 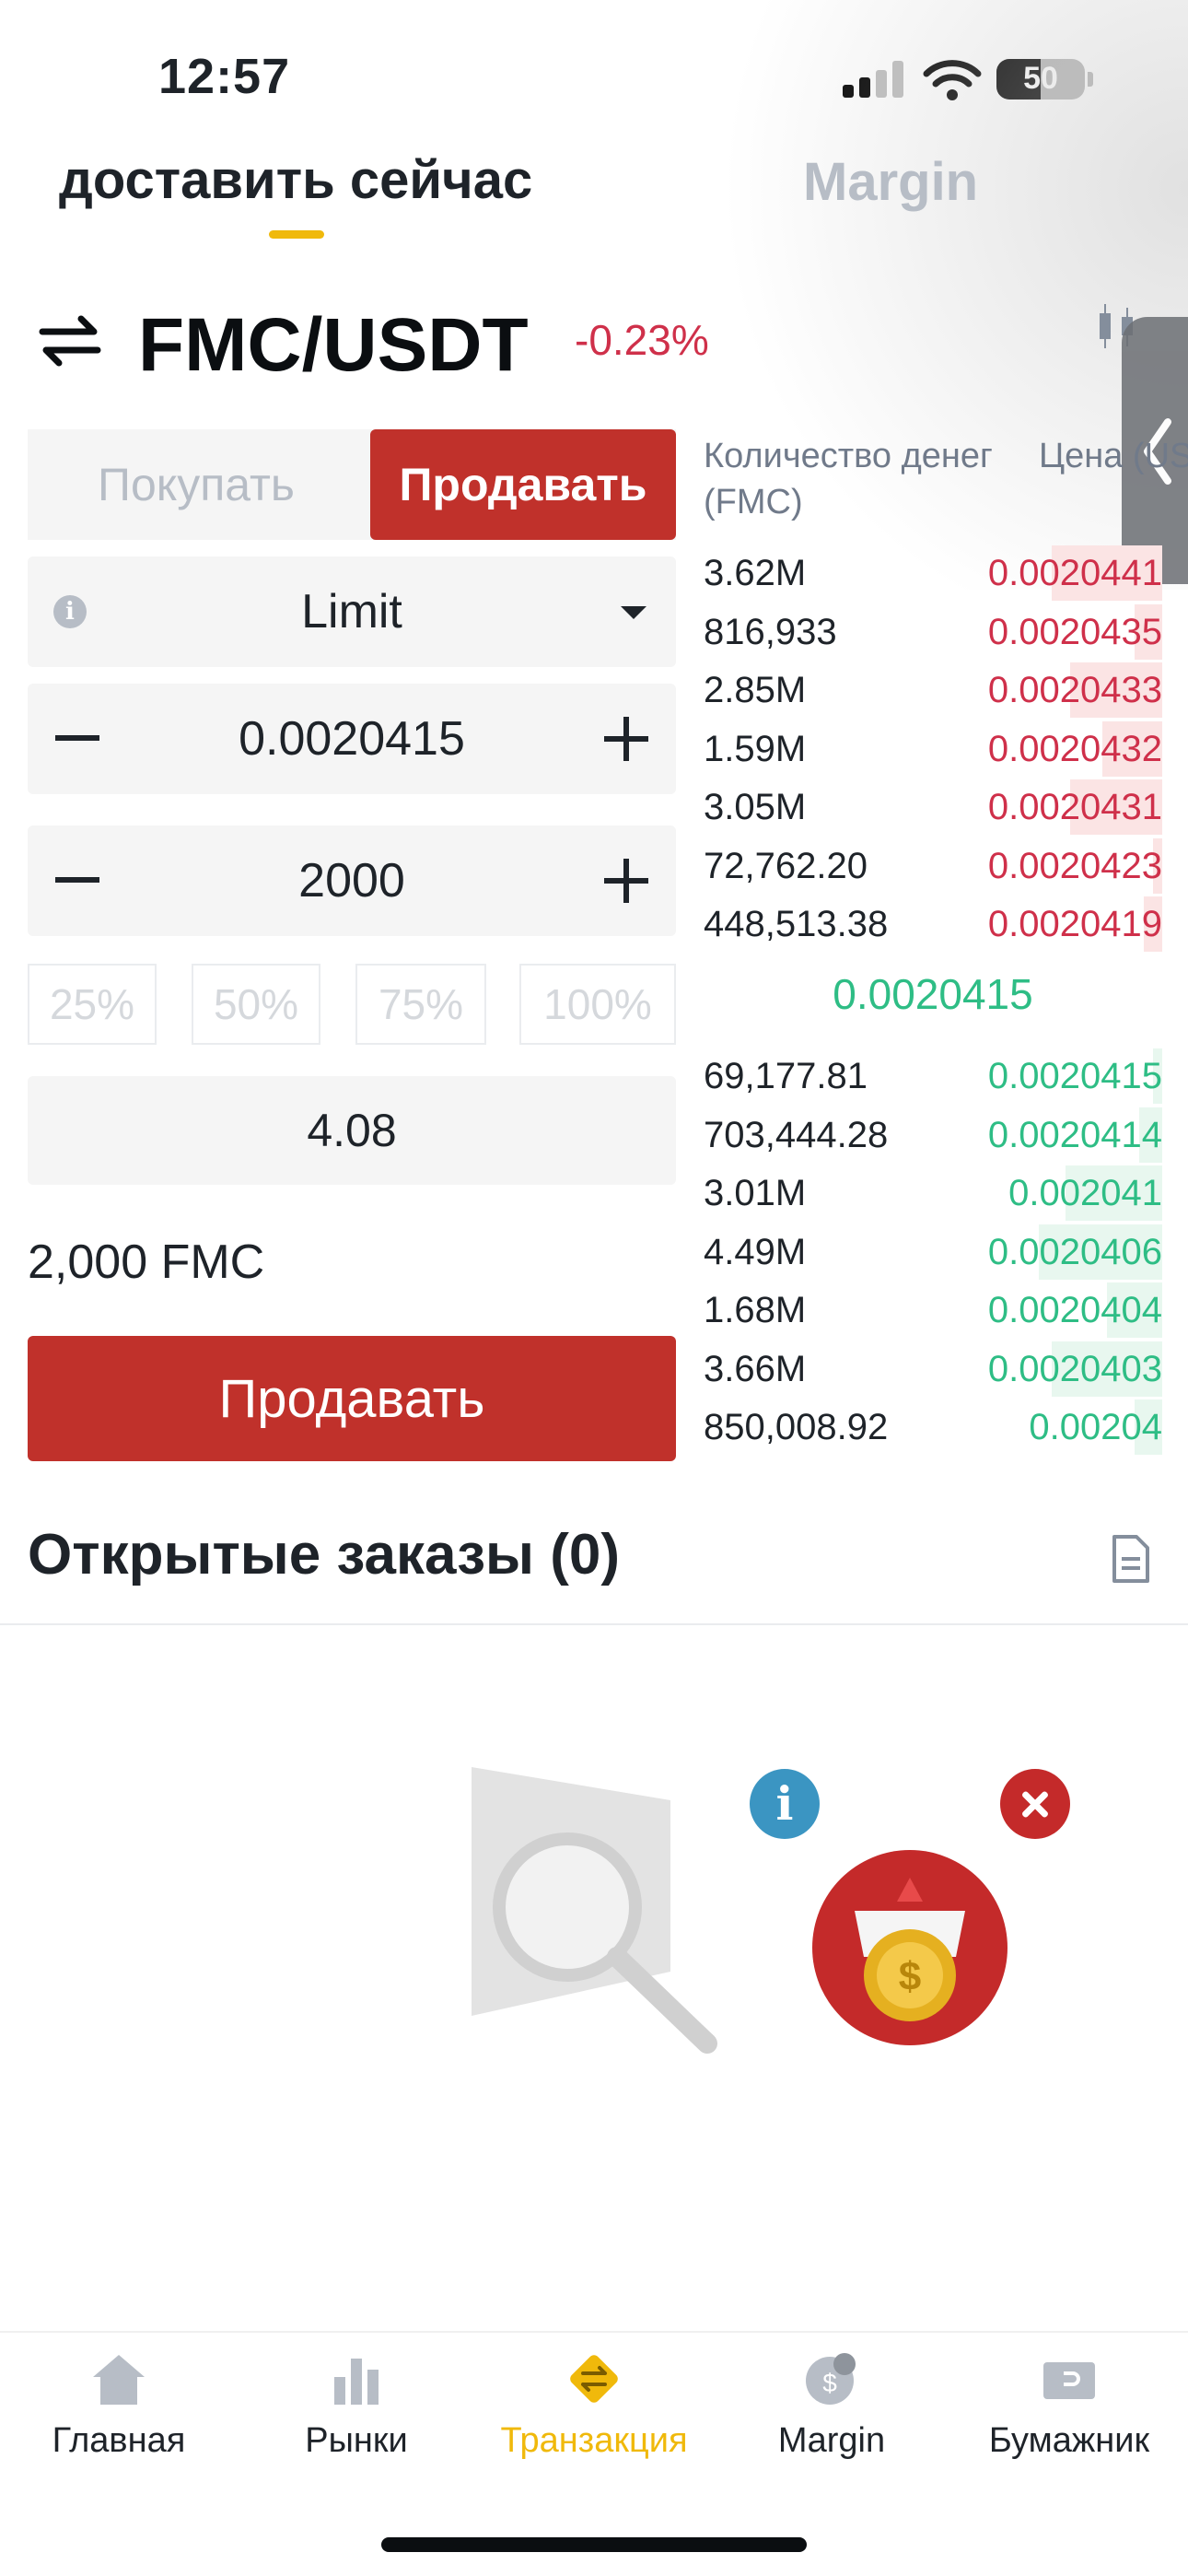 I want to click on bid-row: 3.66M 0.0020403, so click(x=933, y=1369).